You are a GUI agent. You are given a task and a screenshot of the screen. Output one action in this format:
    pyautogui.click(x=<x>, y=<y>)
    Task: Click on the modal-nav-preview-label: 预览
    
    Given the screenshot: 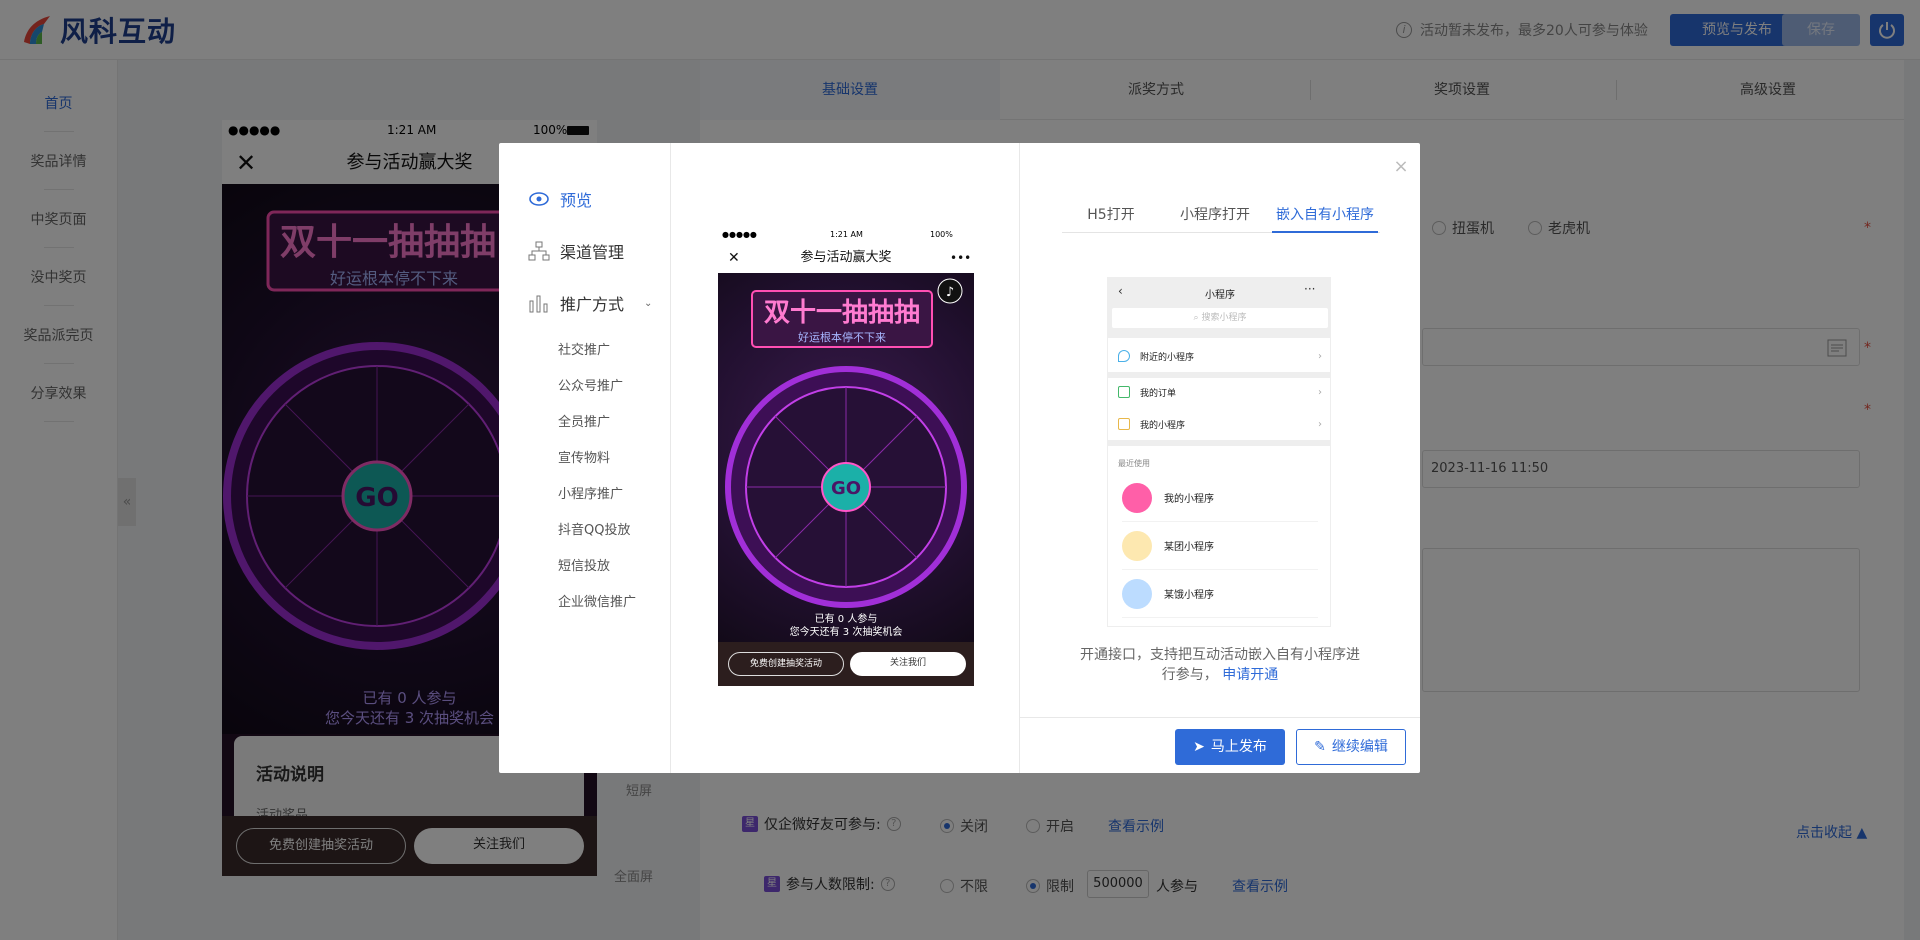 What is the action you would take?
    pyautogui.click(x=576, y=200)
    